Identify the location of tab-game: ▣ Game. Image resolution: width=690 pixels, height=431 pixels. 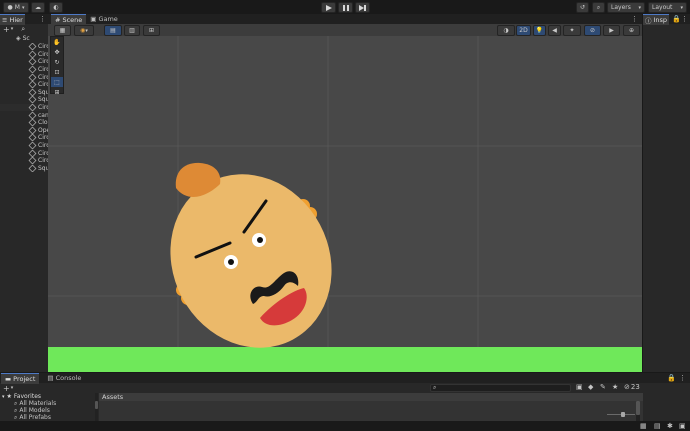
(104, 19).